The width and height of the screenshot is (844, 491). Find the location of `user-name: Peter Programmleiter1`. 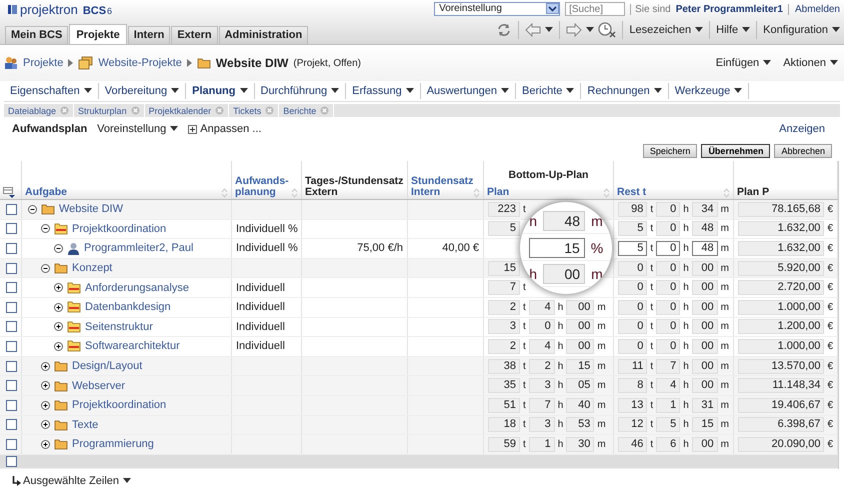

user-name: Peter Programmleiter1 is located at coordinates (729, 9).